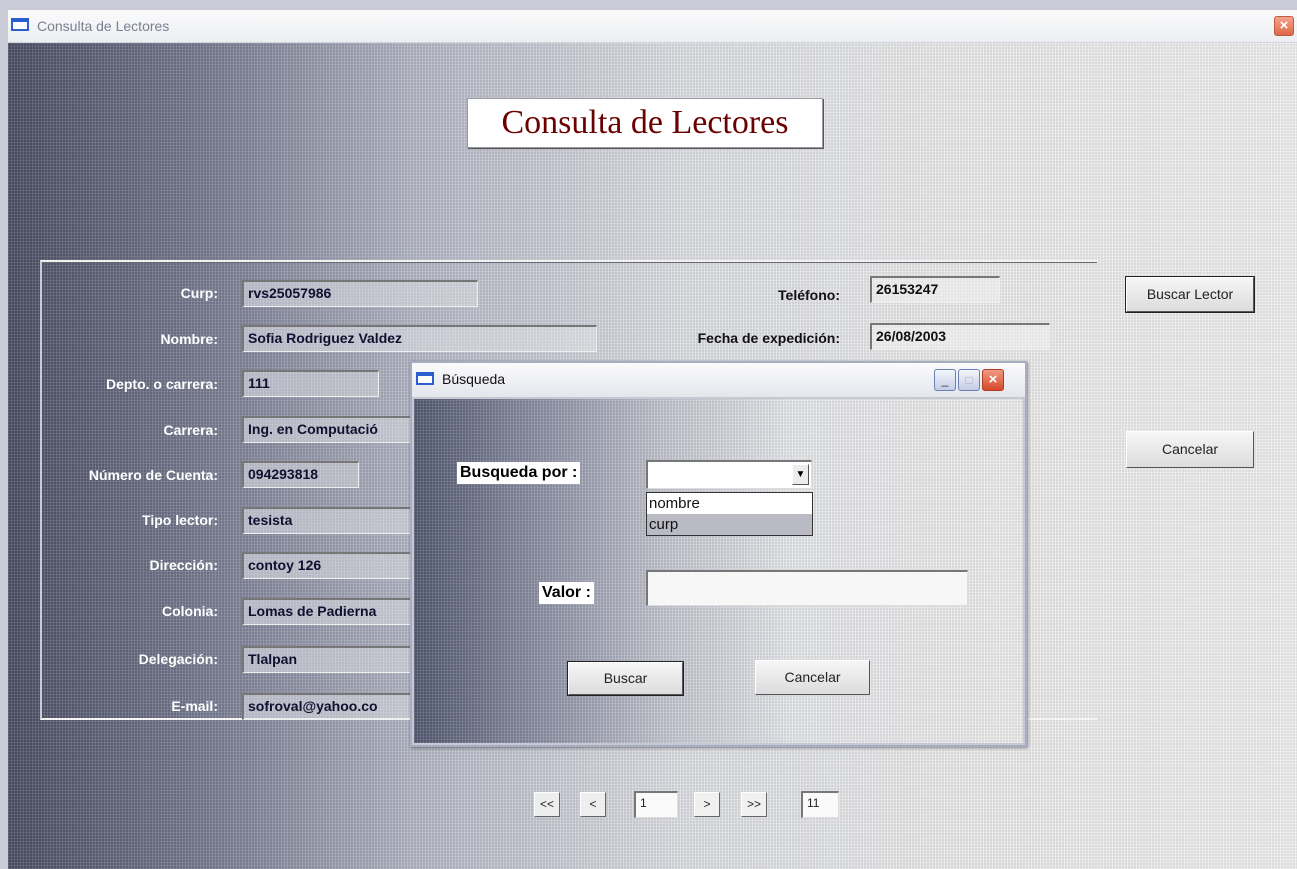 The image size is (1297, 869). I want to click on busqueda-por-dropdown: nombre curp, so click(729, 514).